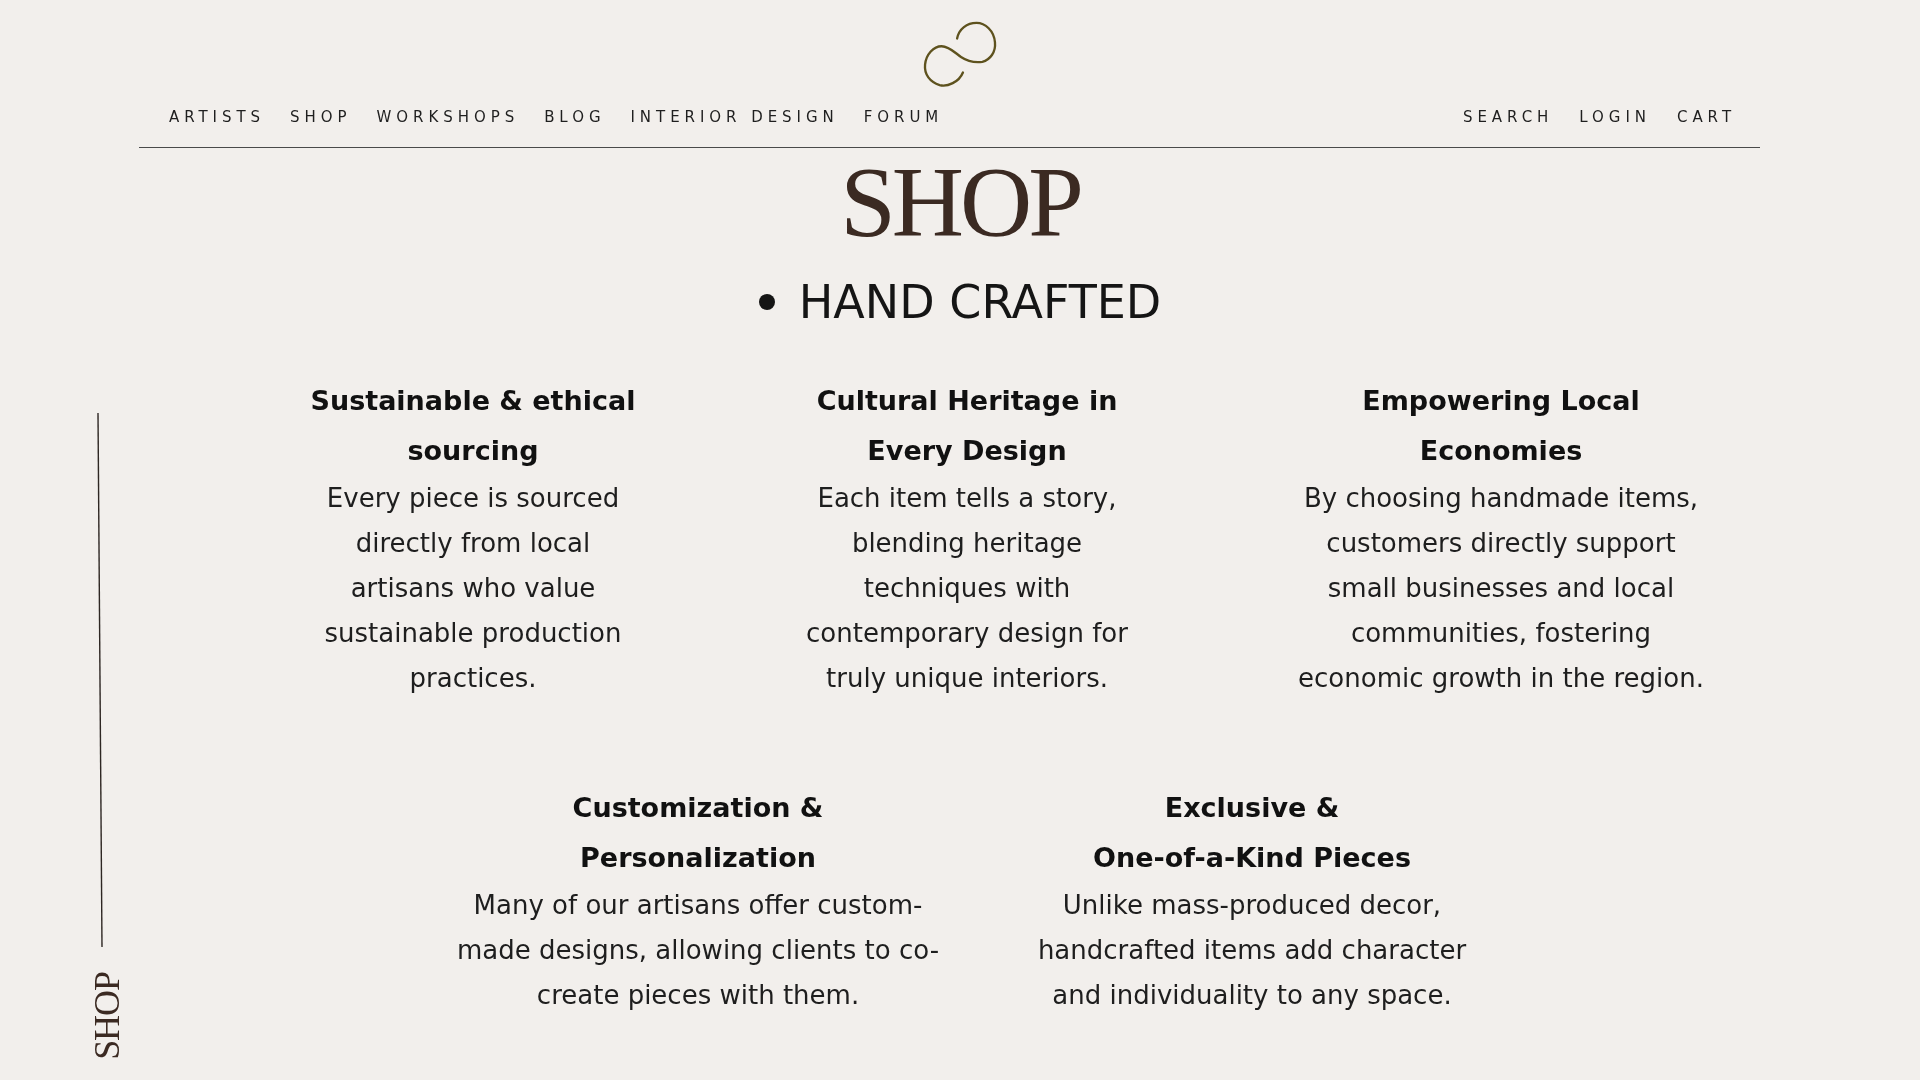 This screenshot has height=1080, width=1920. What do you see at coordinates (1252, 833) in the screenshot?
I see `feature-heading: Exclusive & One-of-a-Kind Pieces` at bounding box center [1252, 833].